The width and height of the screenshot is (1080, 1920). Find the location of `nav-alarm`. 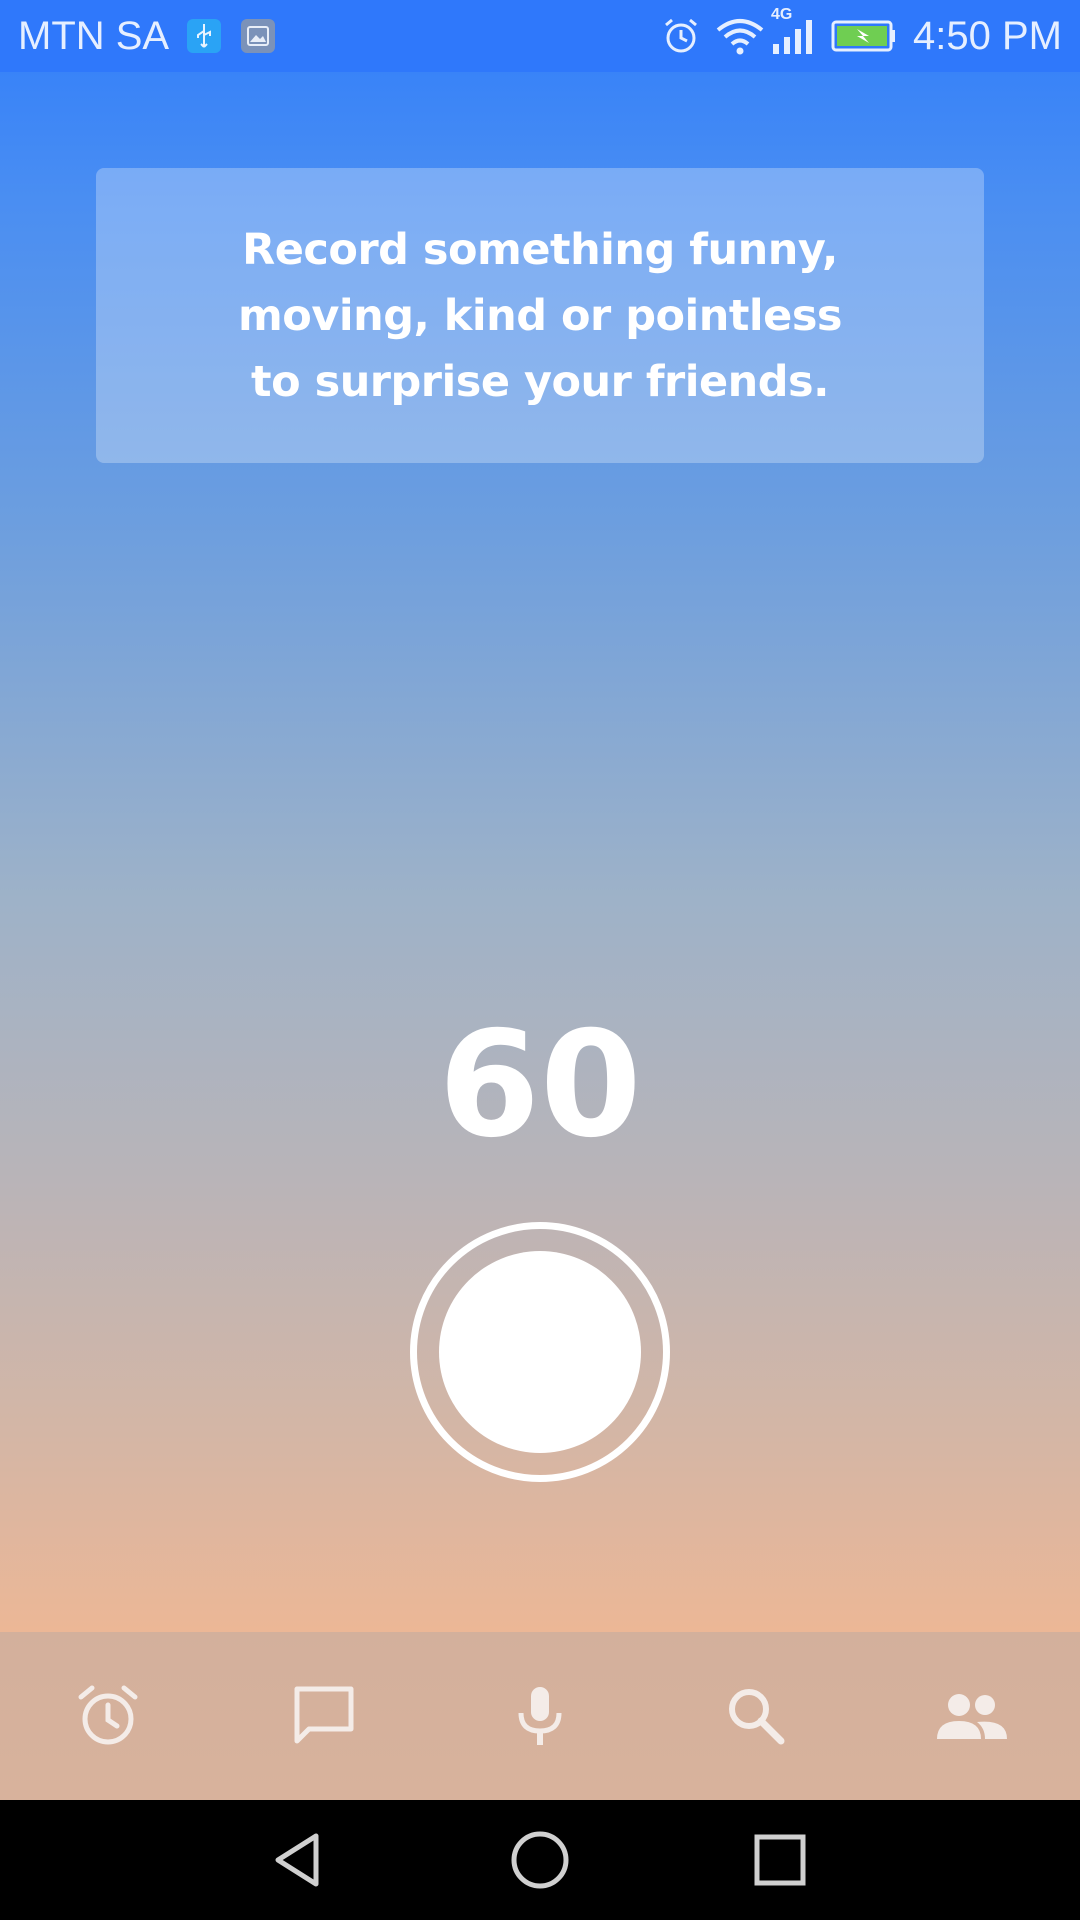

nav-alarm is located at coordinates (108, 1716).